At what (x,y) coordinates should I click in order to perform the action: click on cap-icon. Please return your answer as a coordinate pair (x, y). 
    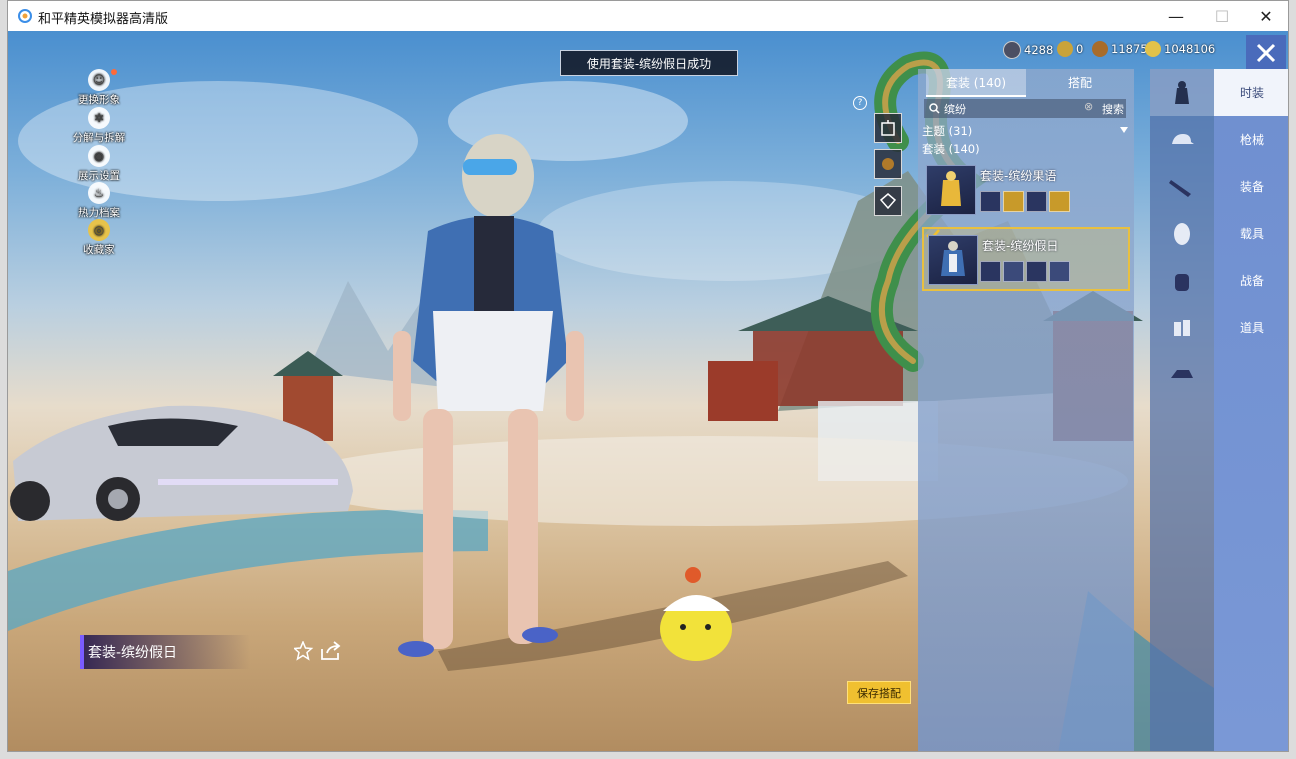
    Looking at the image, I should click on (1182, 139).